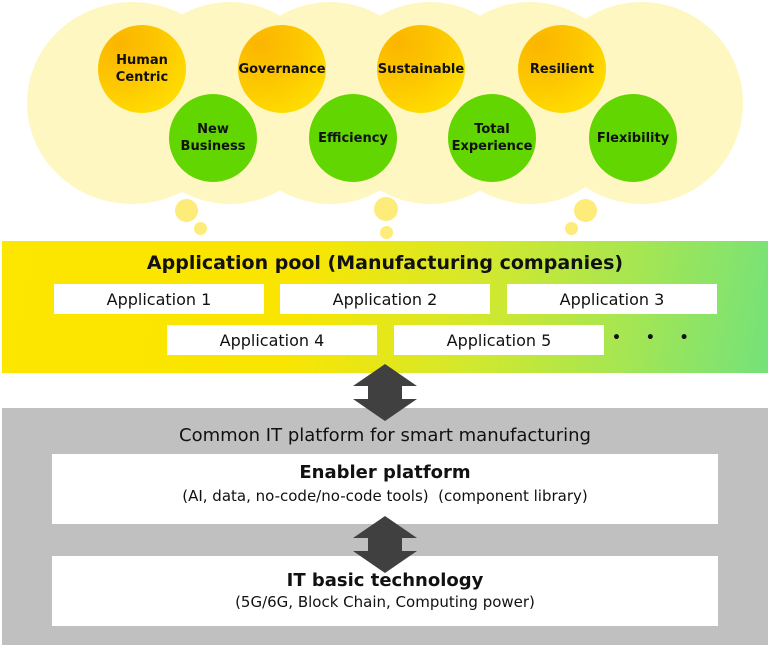 The width and height of the screenshot is (770, 645). What do you see at coordinates (385, 472) in the screenshot?
I see `enabler-platform-title: Enabler platform` at bounding box center [385, 472].